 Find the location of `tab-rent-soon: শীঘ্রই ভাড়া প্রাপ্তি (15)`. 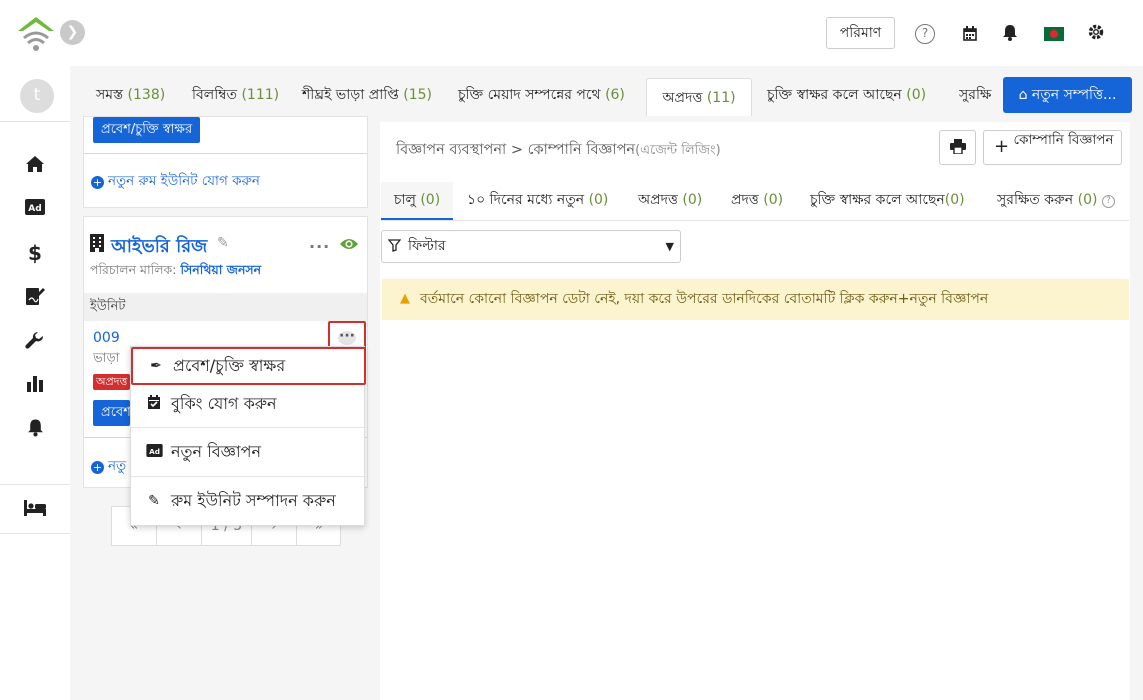

tab-rent-soon: শীঘ্রই ভাড়া প্রাপ্তি (15) is located at coordinates (367, 95).